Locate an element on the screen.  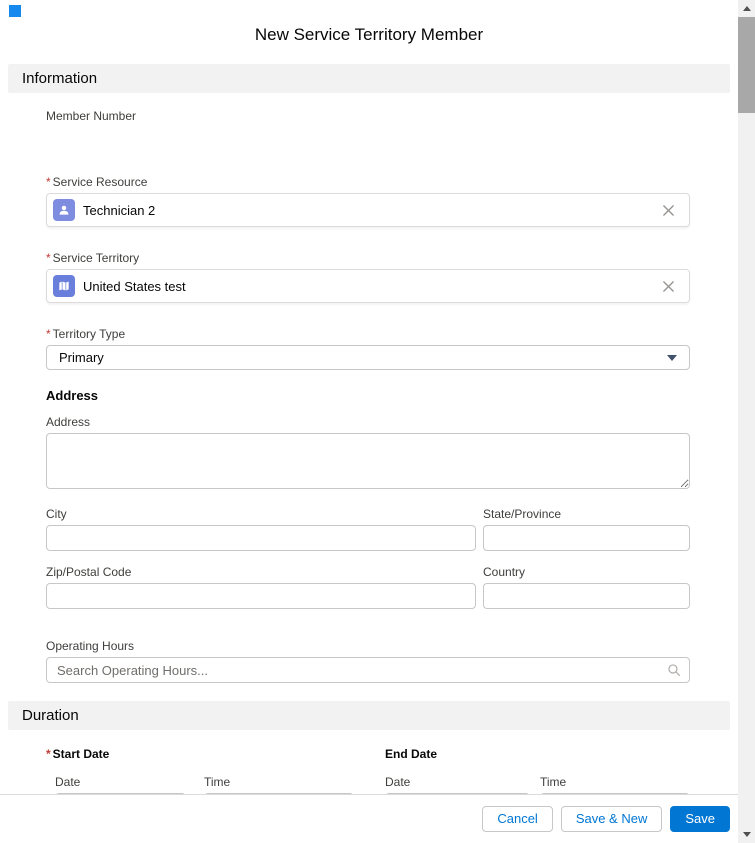
operating-hours-search-input is located at coordinates (368, 670).